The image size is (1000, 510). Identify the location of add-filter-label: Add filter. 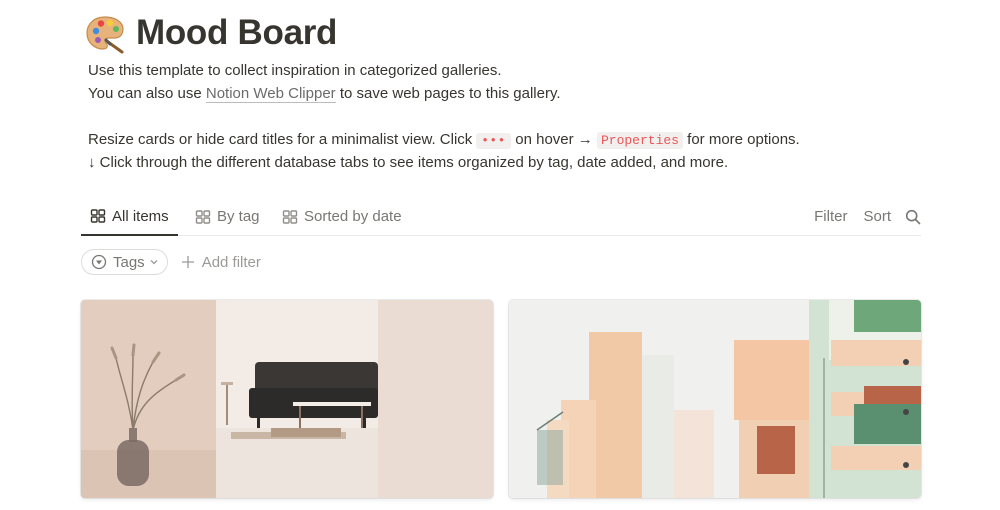
(231, 262).